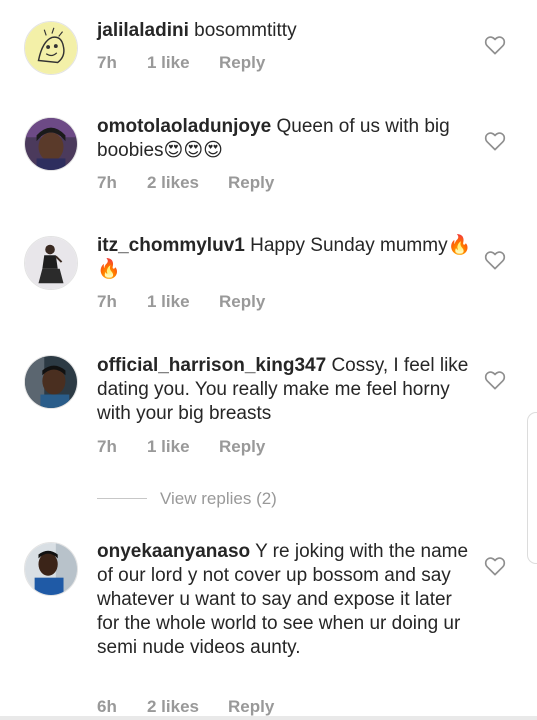 The height and width of the screenshot is (720, 537). What do you see at coordinates (122, 498) in the screenshot?
I see `replies-divider` at bounding box center [122, 498].